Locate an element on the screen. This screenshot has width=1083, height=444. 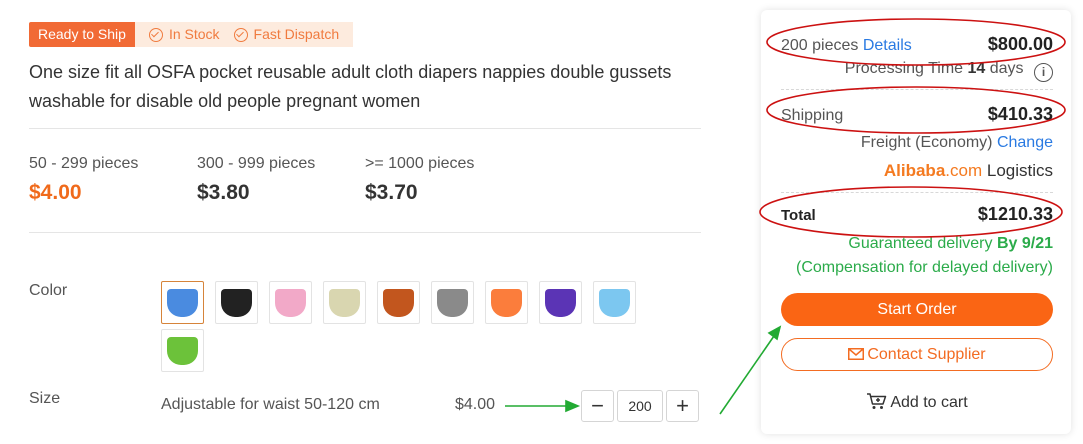
processing-prefix: Processing Time is located at coordinates (904, 68).